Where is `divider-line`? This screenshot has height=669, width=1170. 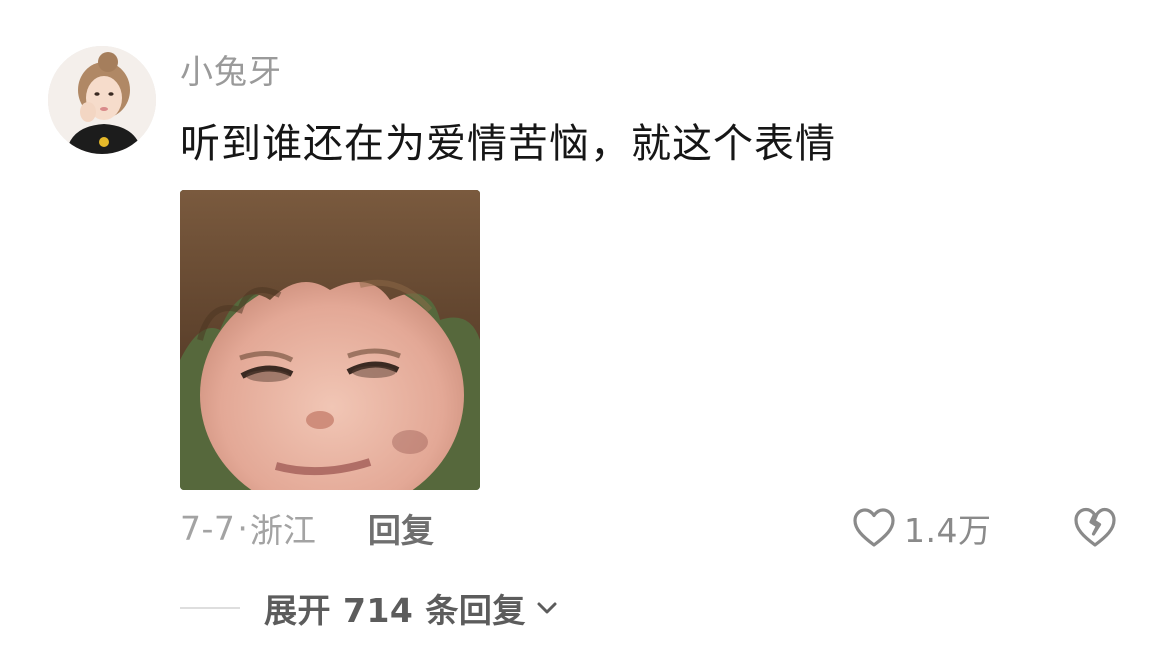 divider-line is located at coordinates (210, 608).